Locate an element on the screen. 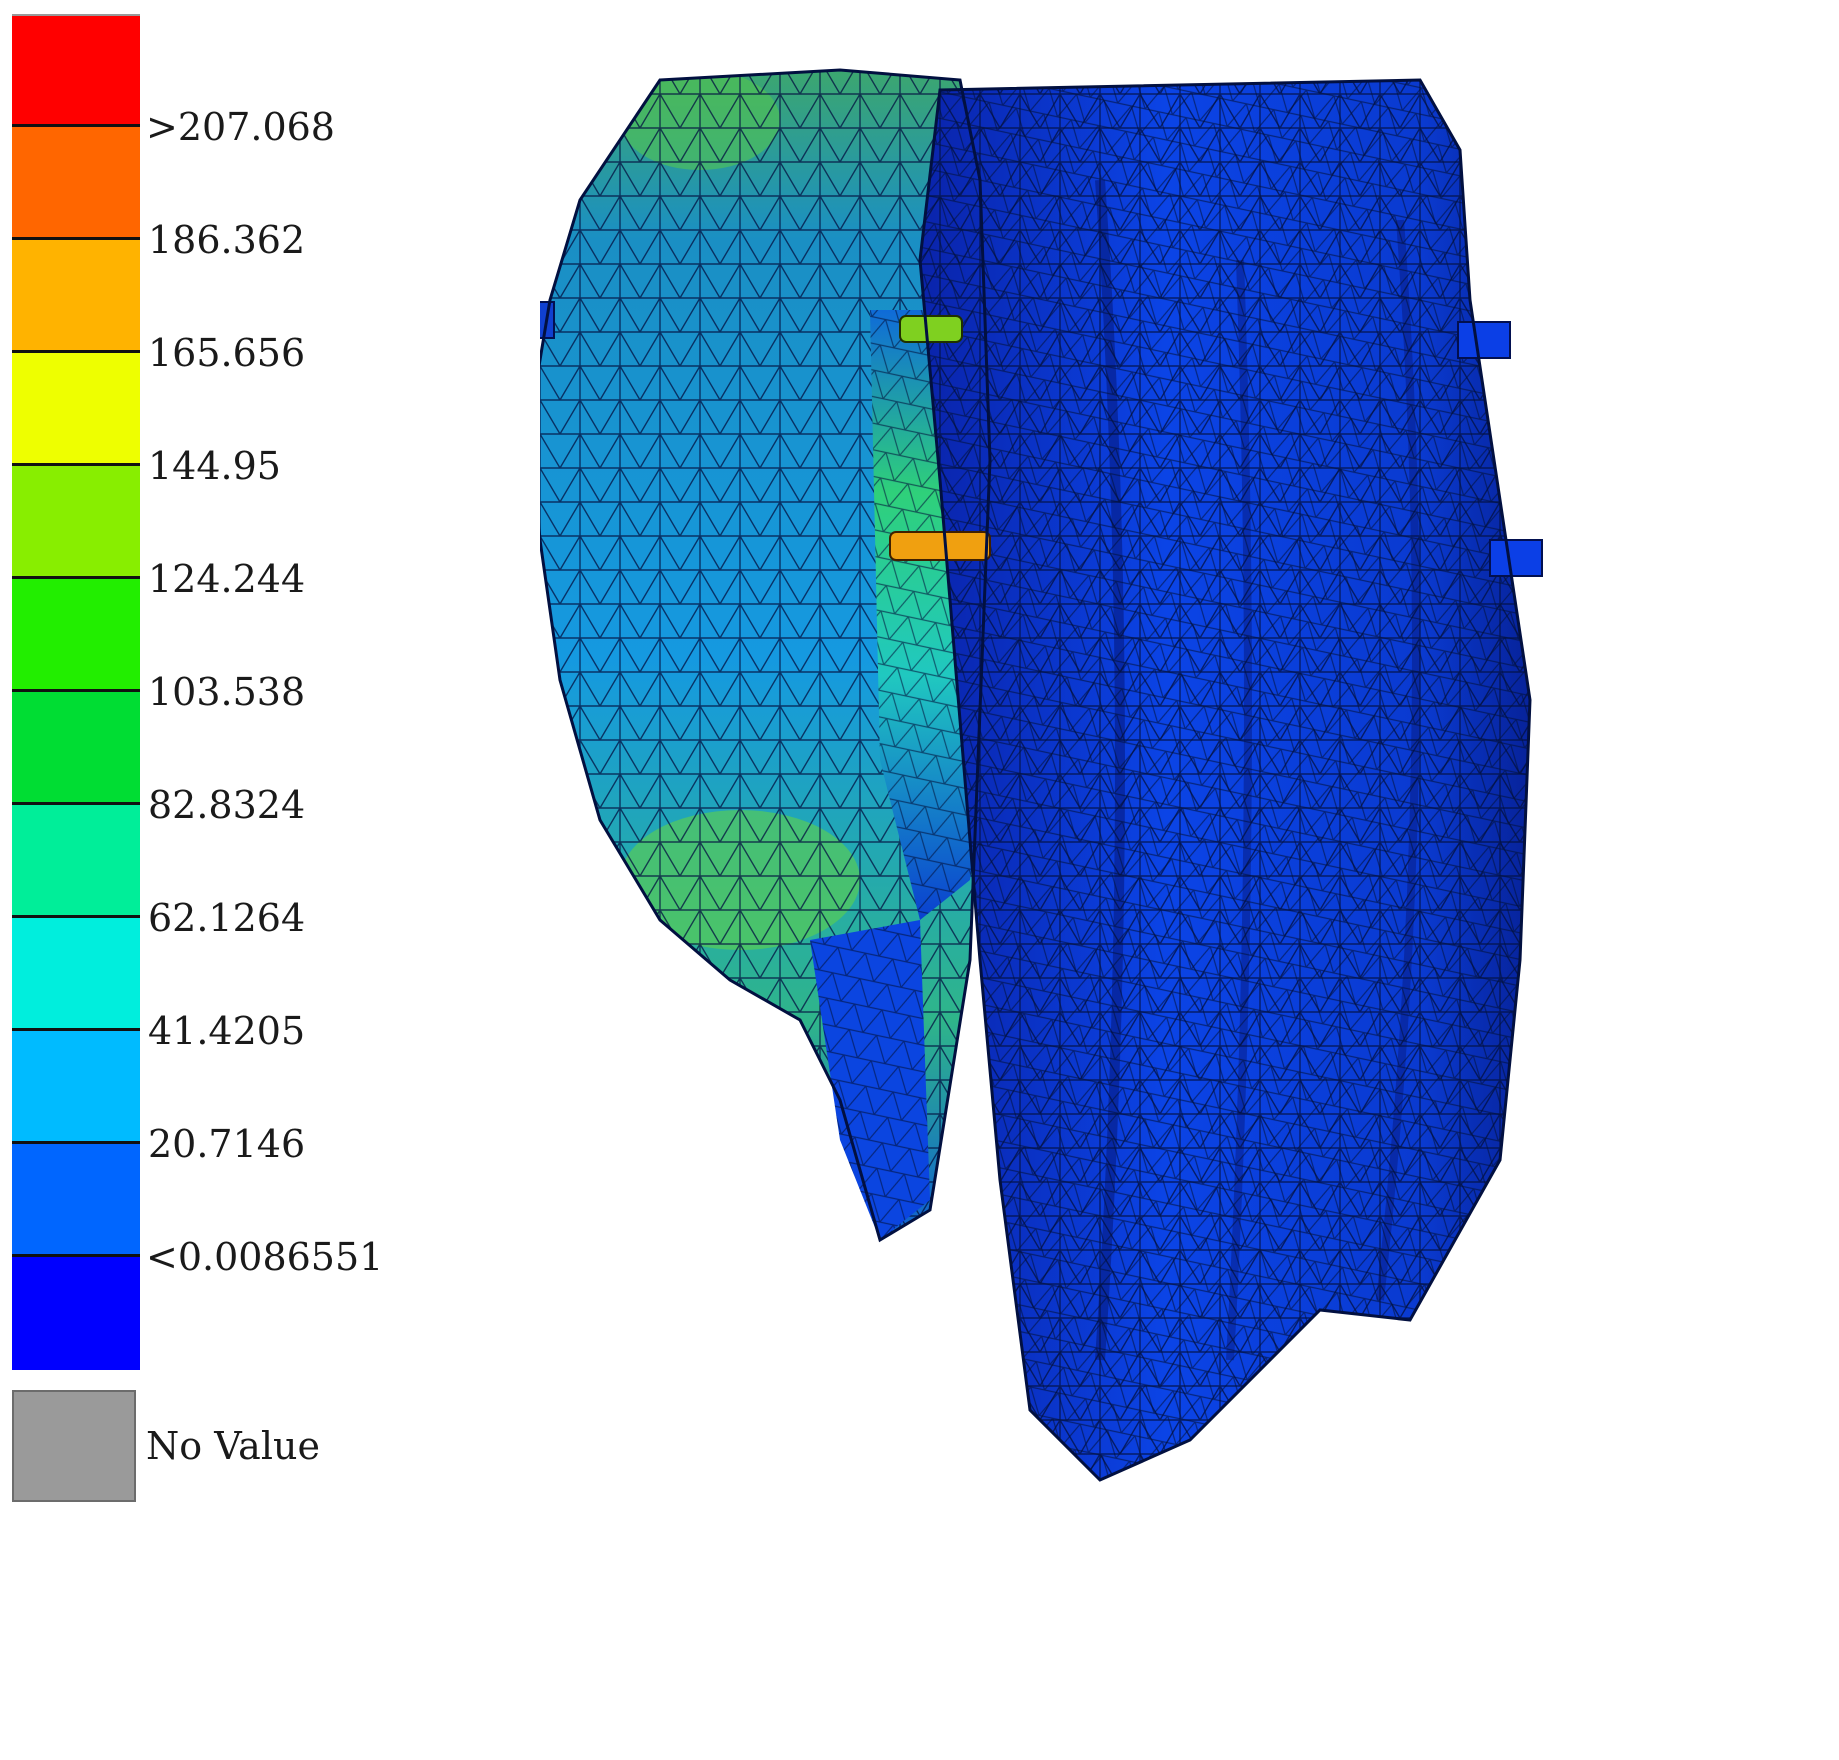 The height and width of the screenshot is (1760, 1839). legend-tick-label: 165.656 is located at coordinates (227, 353).